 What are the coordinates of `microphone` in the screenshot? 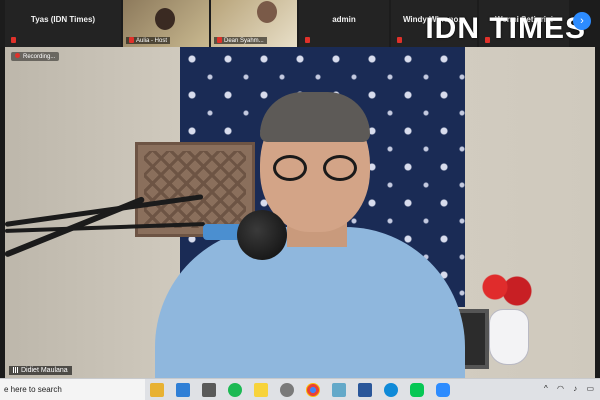 It's located at (262, 235).